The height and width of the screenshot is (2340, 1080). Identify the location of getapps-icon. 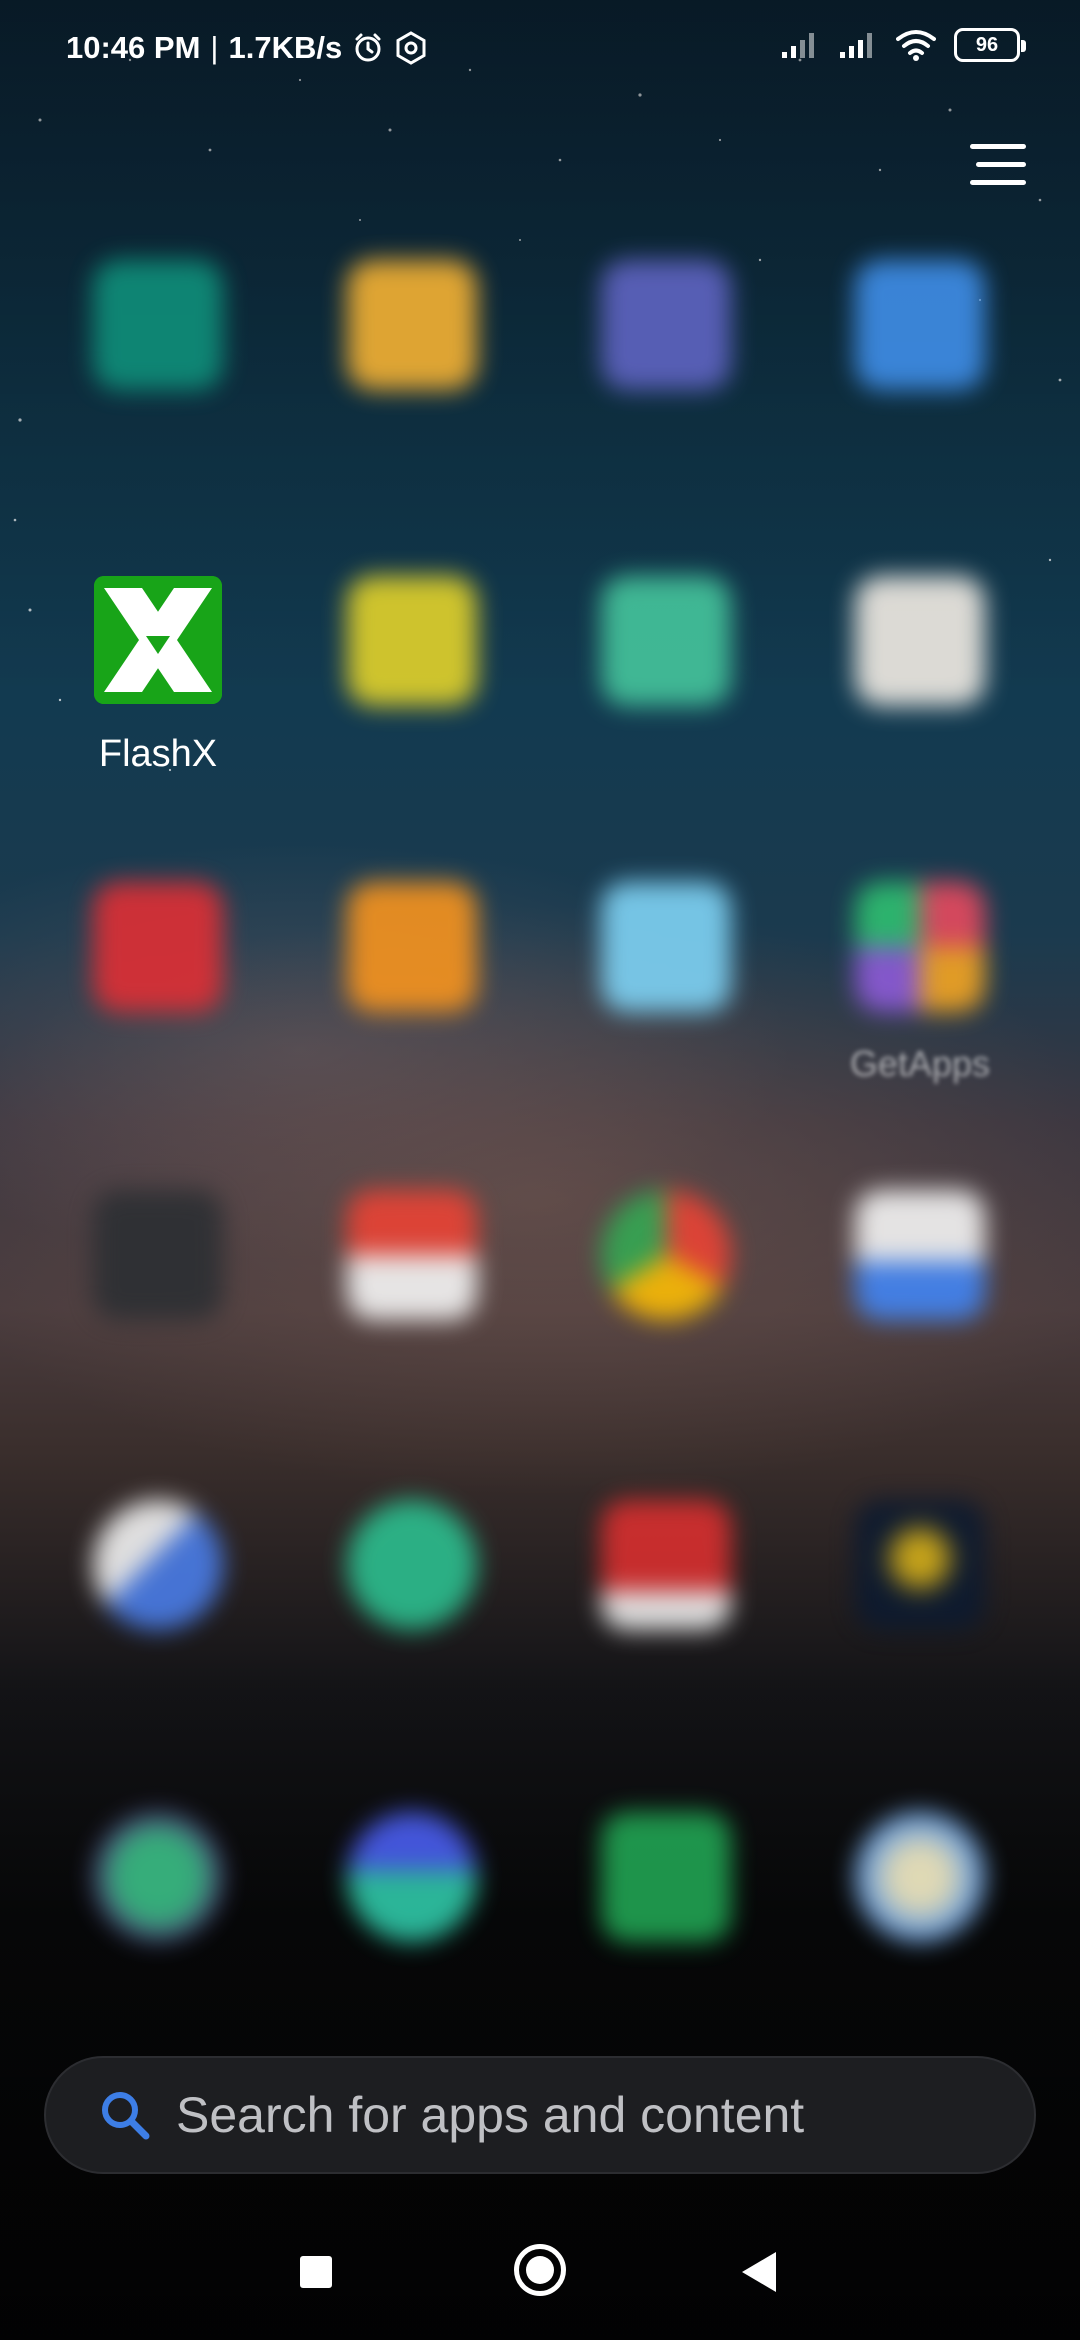
(920, 947).